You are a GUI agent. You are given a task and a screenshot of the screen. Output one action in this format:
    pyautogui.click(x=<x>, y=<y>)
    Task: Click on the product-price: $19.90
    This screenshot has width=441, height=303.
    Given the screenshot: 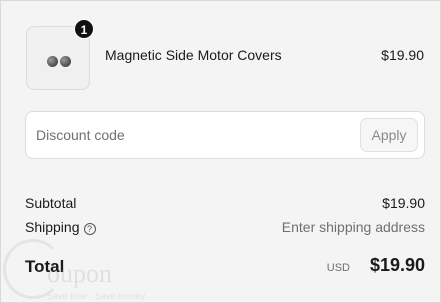 What is the action you would take?
    pyautogui.click(x=402, y=55)
    